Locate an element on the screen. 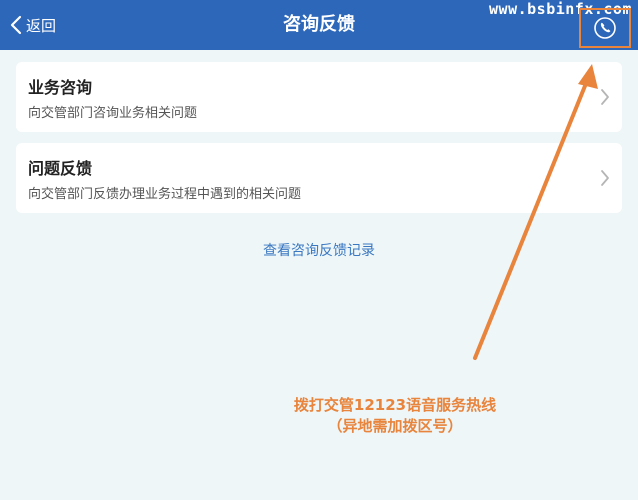  annotation-line-1: 拨打交管12123语音服务热线 is located at coordinates (395, 405).